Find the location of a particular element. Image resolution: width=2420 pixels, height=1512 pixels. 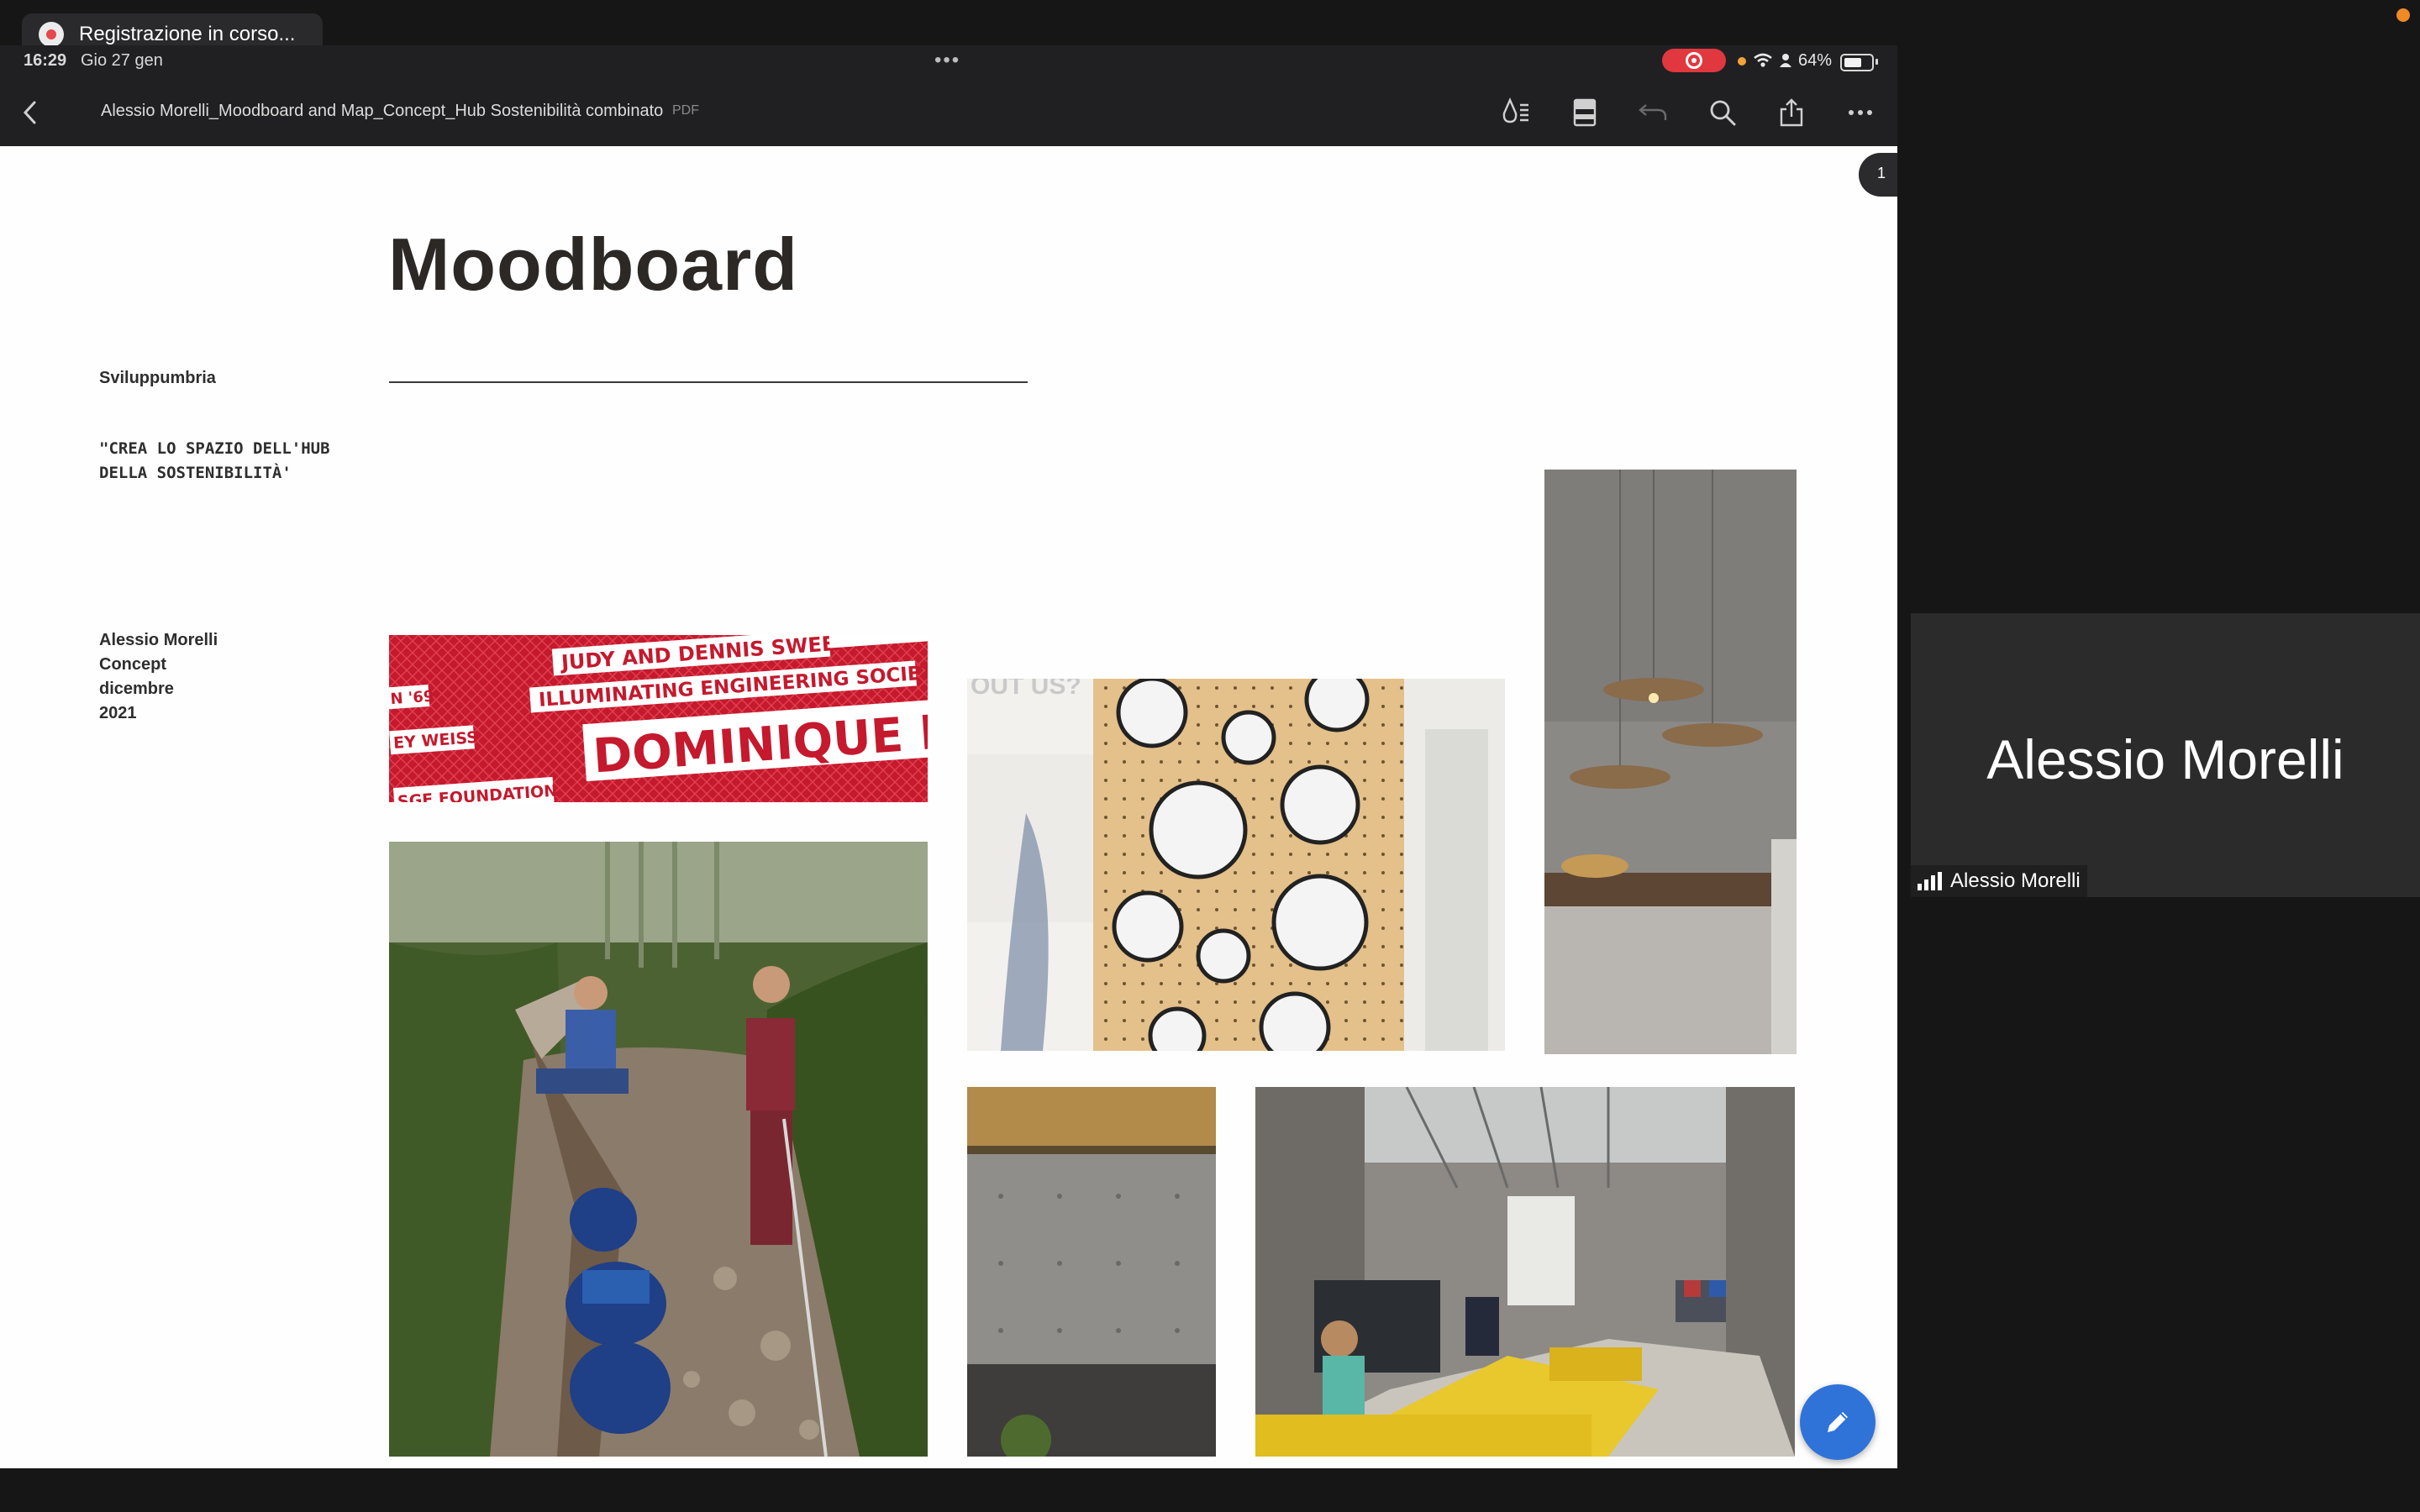

brand-name: Sviluppumbria is located at coordinates (157, 378).